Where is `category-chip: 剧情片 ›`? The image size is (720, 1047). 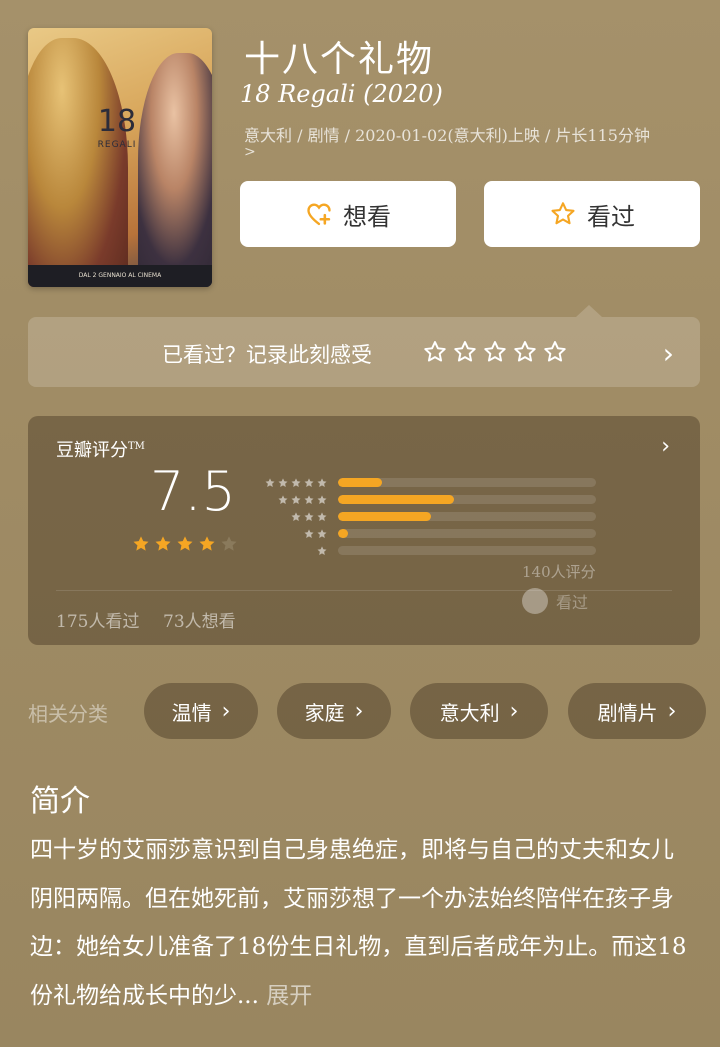 category-chip: 剧情片 › is located at coordinates (637, 711).